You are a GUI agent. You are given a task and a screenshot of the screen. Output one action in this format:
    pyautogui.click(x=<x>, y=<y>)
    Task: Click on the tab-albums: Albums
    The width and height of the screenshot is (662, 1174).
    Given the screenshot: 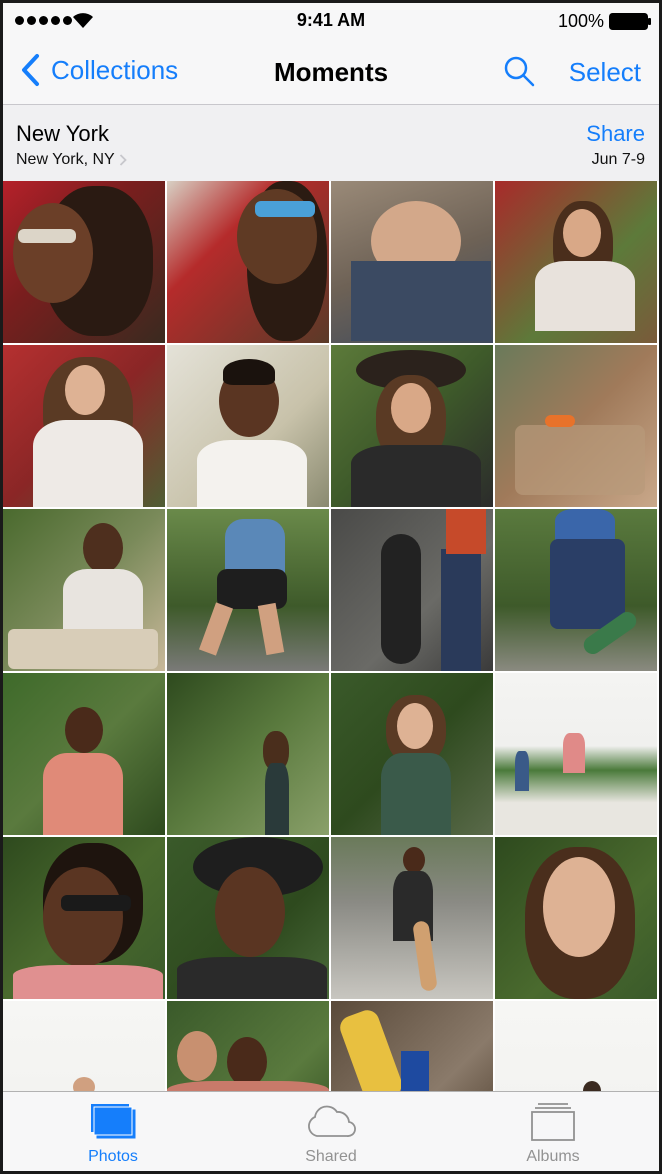 What is the action you would take?
    pyautogui.click(x=553, y=1131)
    